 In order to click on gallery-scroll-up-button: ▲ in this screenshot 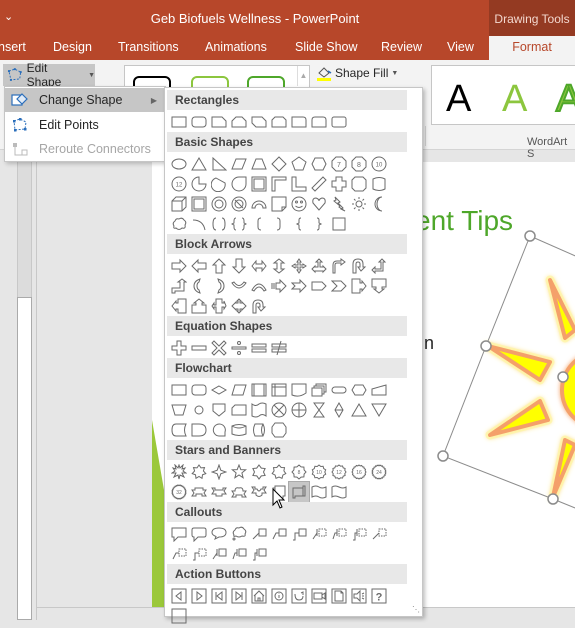, I will do `click(303, 76)`.